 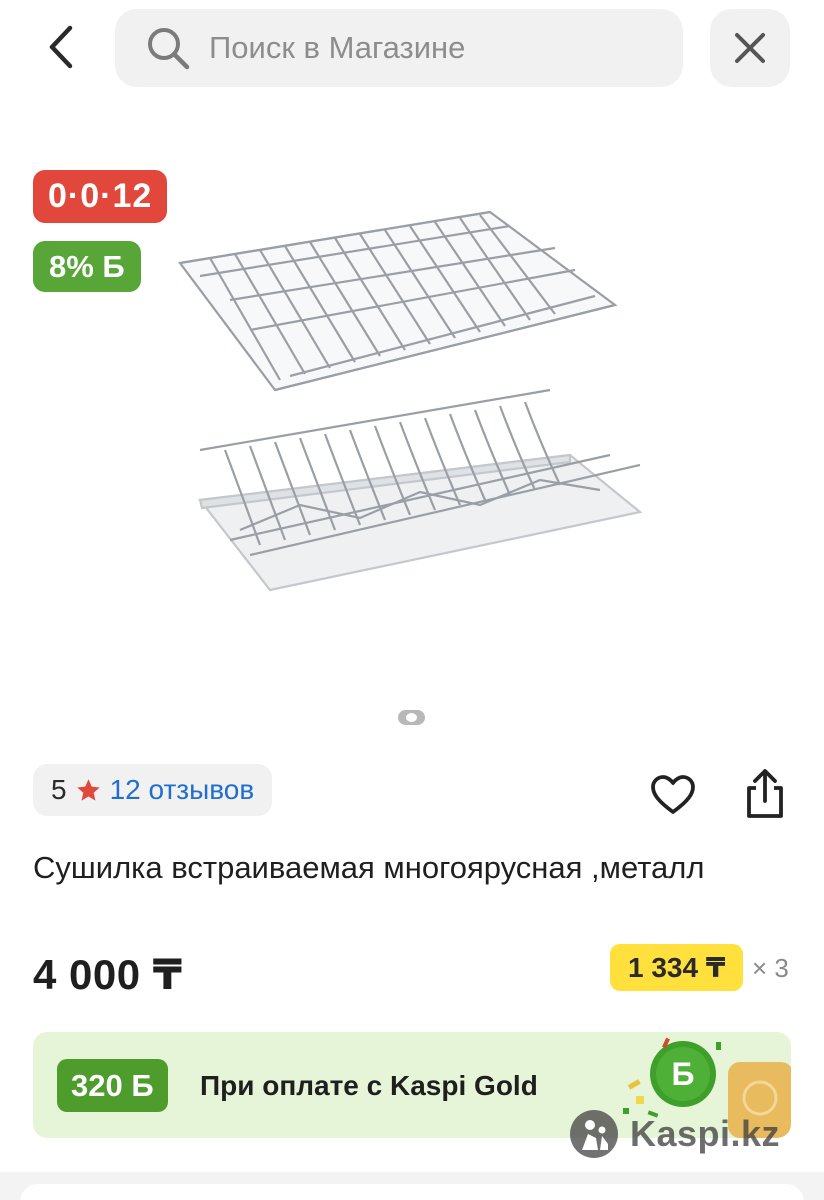 I want to click on heart-icon, so click(x=673, y=794).